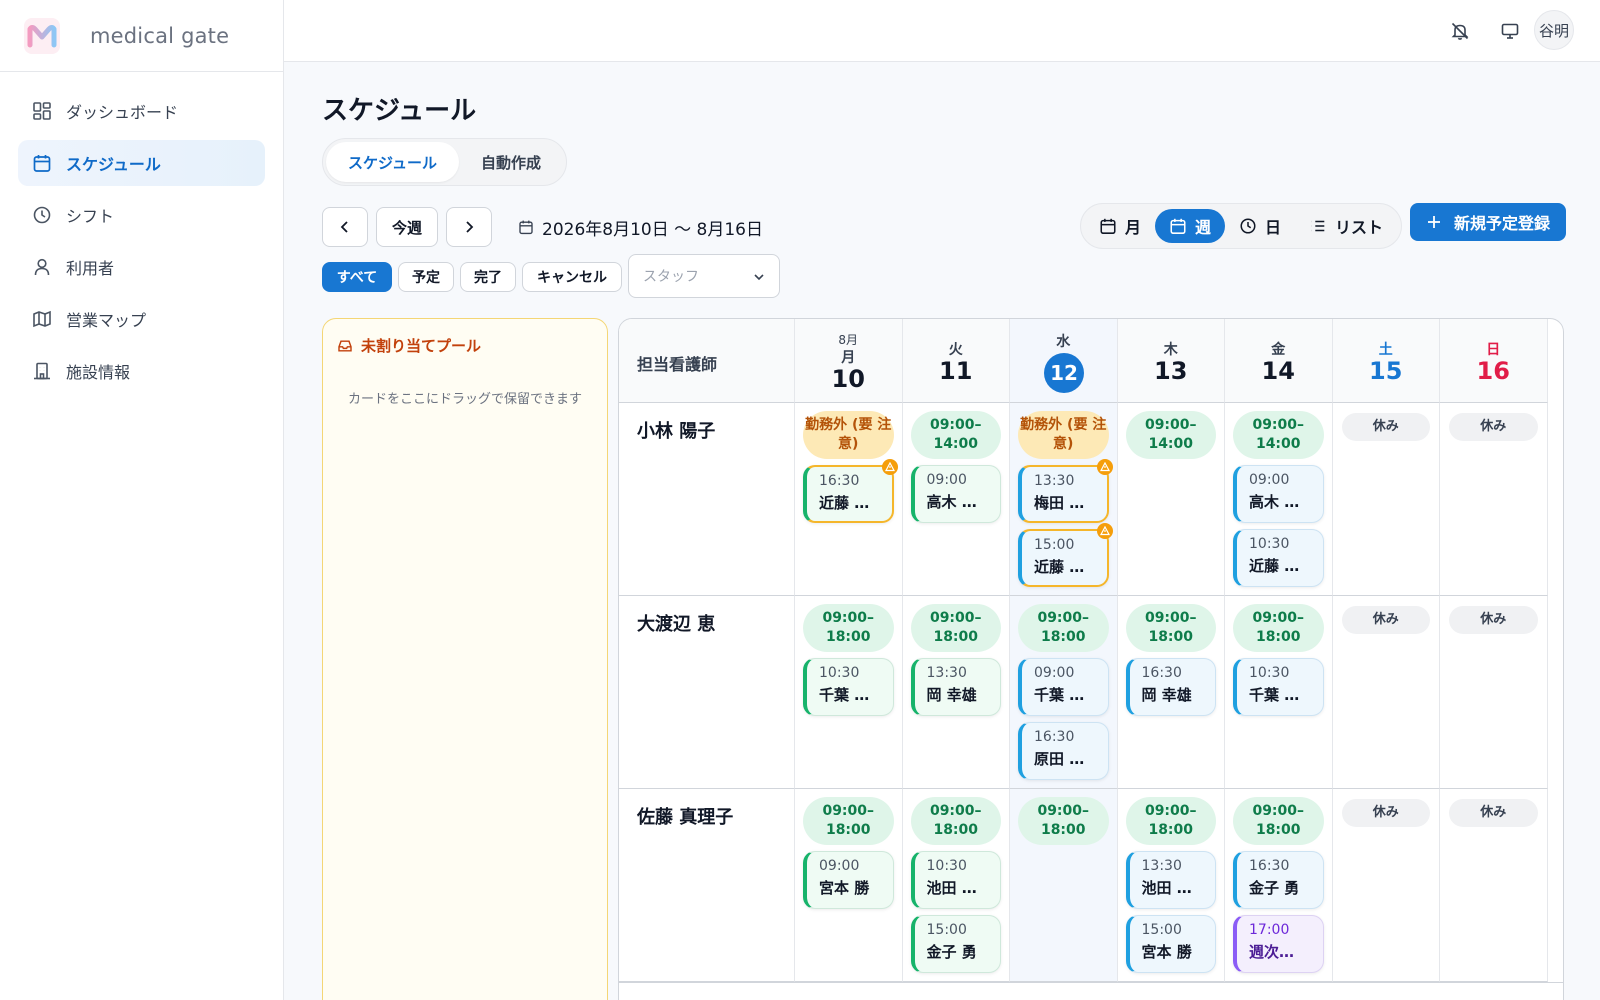 Image resolution: width=1600 pixels, height=1000 pixels. I want to click on appointment-time: 15:00, so click(1161, 930).